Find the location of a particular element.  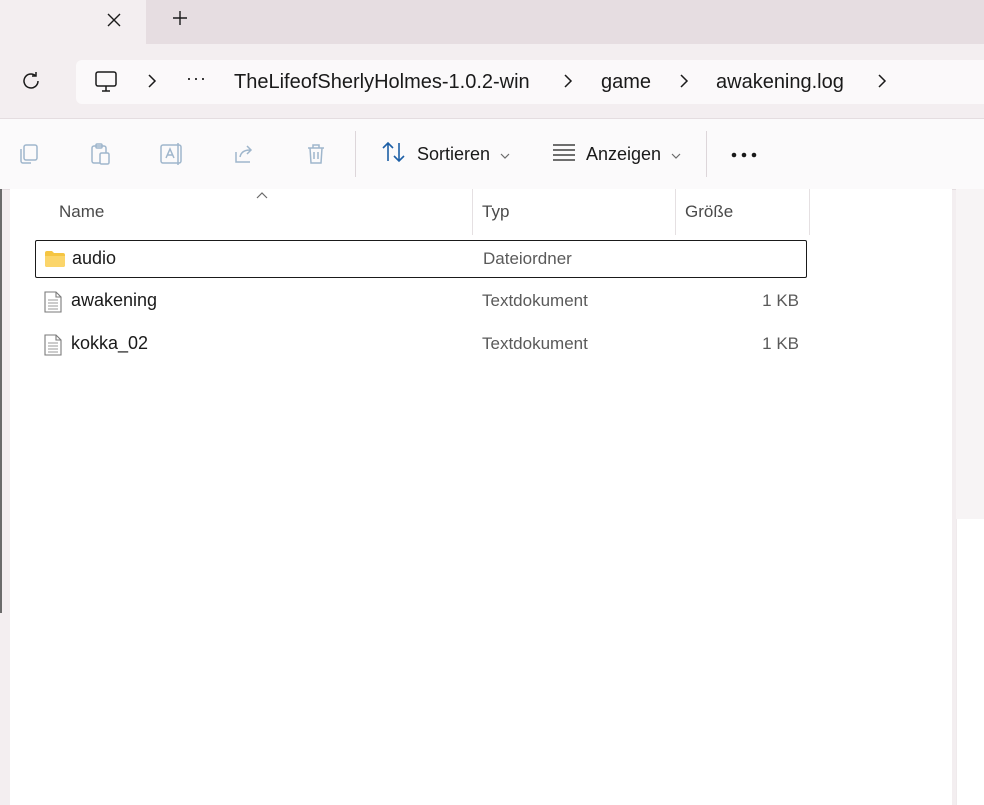

rename-icon is located at coordinates (172, 154).